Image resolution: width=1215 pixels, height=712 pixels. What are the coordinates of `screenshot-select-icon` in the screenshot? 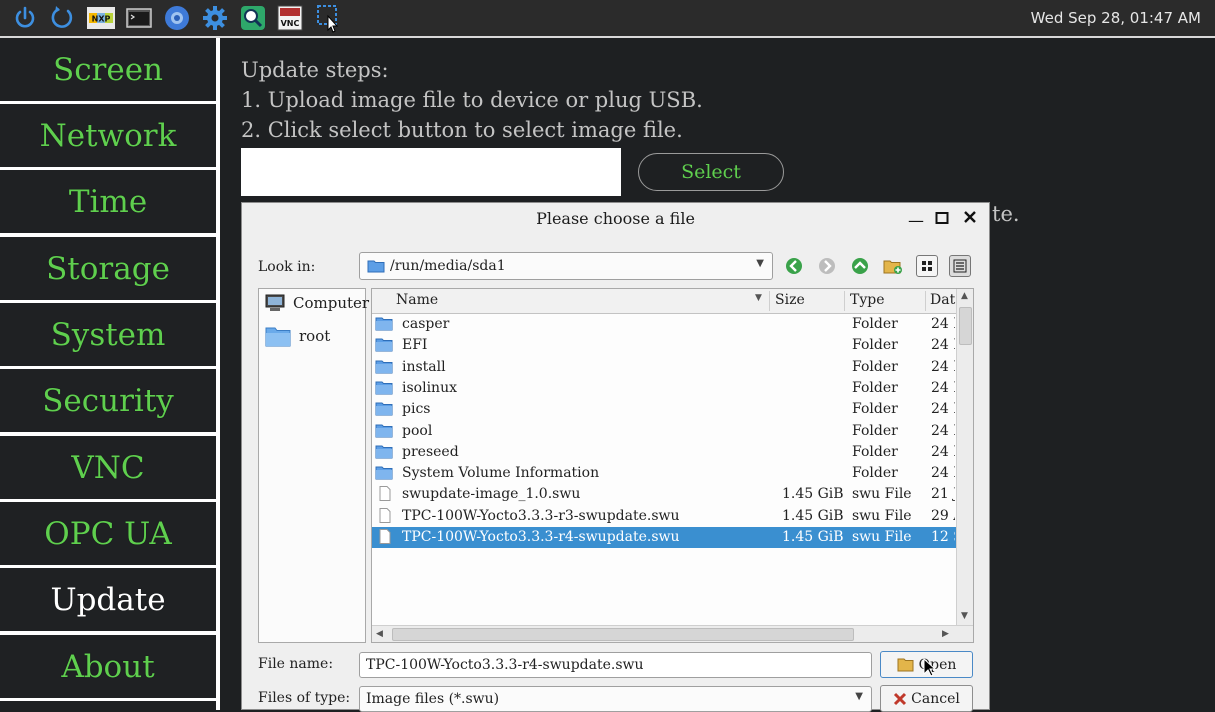 It's located at (329, 19).